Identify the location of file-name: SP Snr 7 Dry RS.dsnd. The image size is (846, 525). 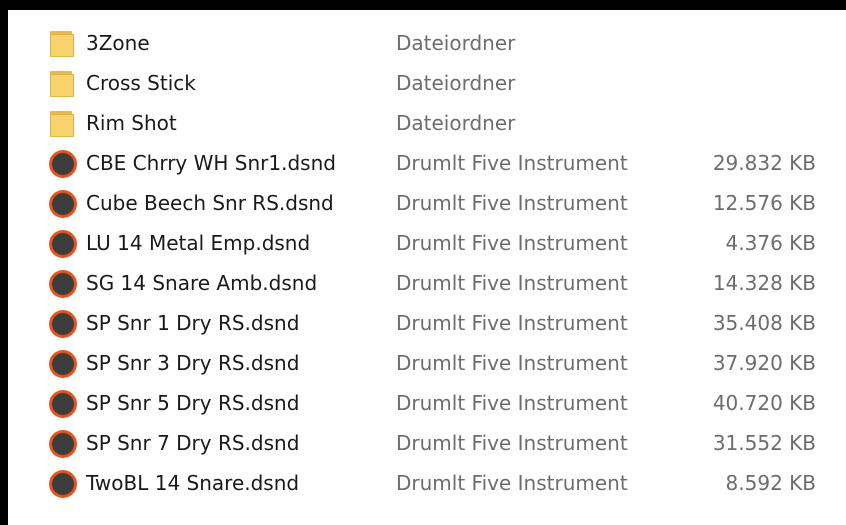
(193, 443).